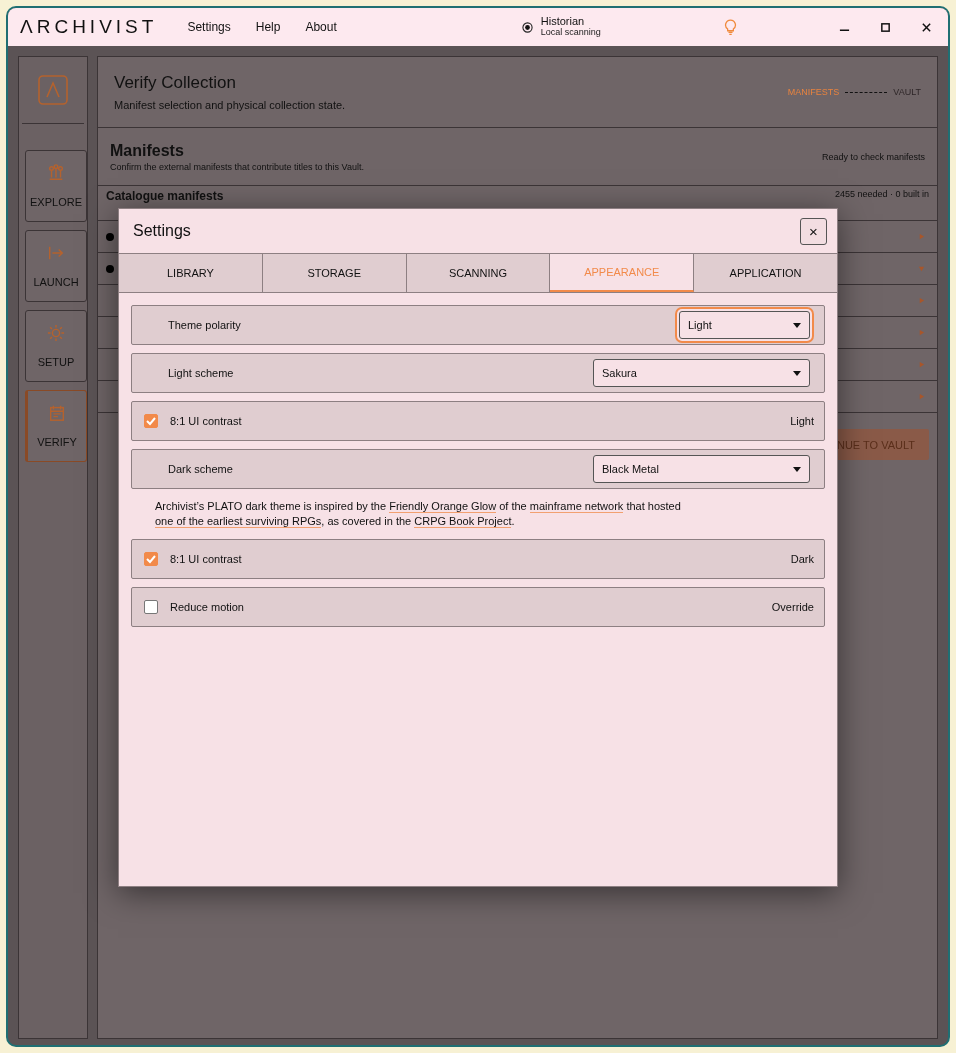 This screenshot has width=956, height=1053. I want to click on dropdown: Black Metal, so click(701, 469).